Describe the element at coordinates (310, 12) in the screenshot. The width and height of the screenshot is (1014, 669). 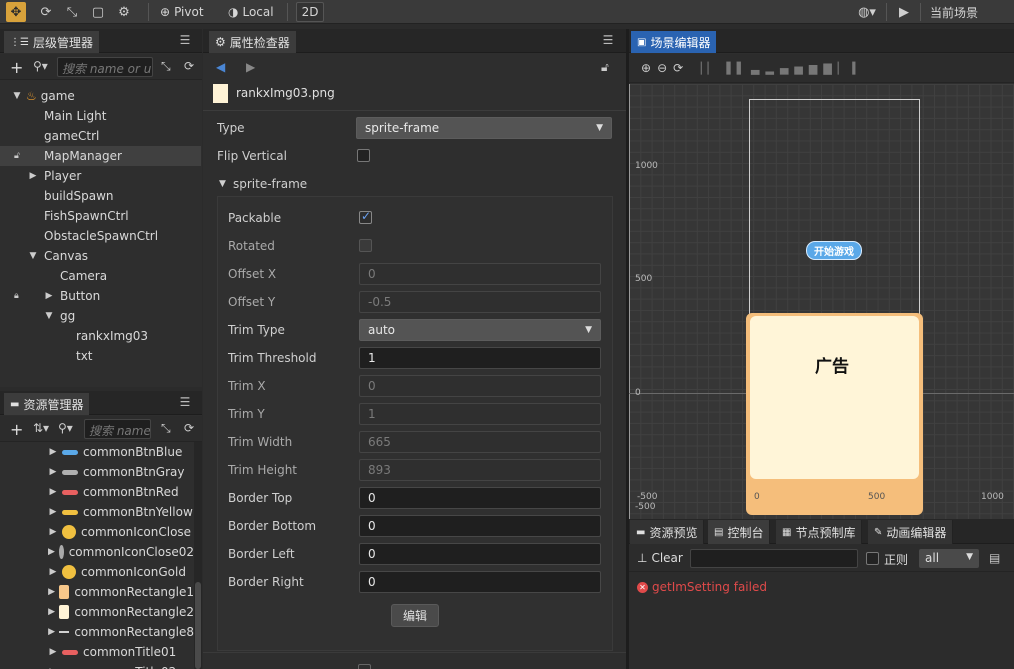
I see `mode-2d-button: 2D` at that location.